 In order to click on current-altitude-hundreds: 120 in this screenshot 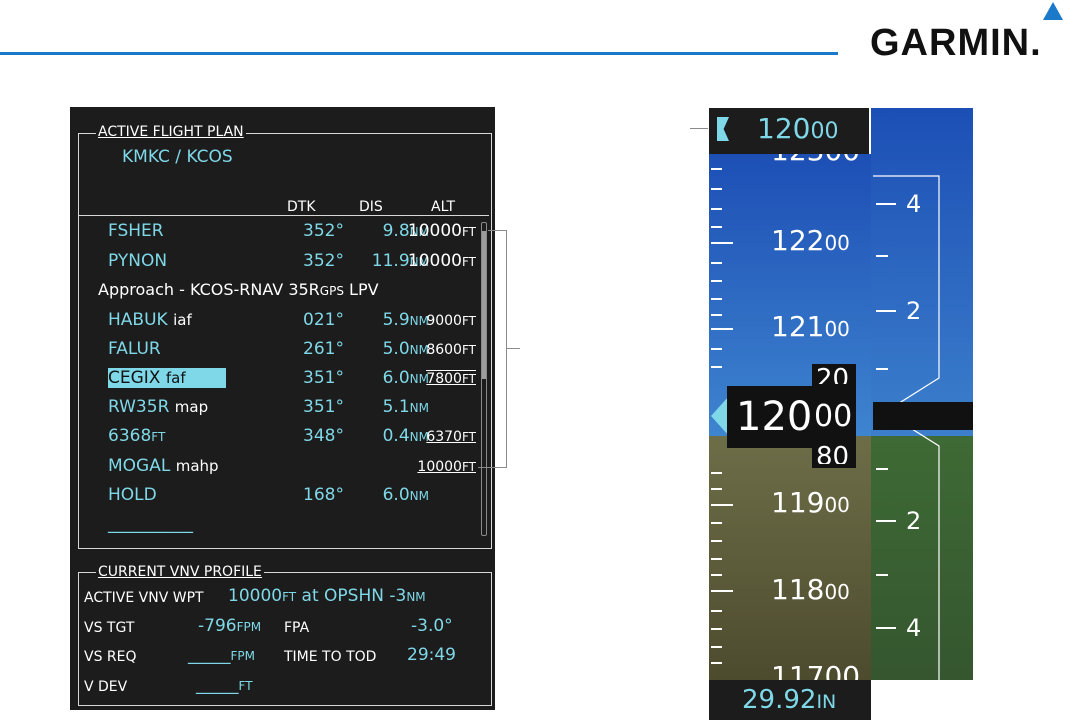, I will do `click(774, 417)`.